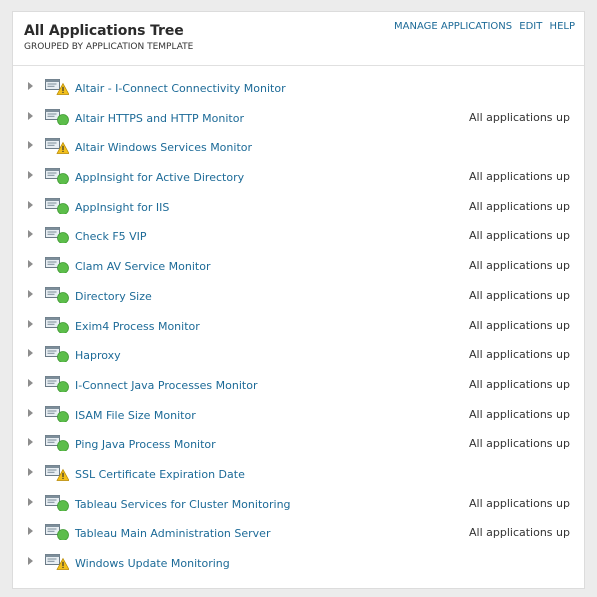 Image resolution: width=597 pixels, height=597 pixels. Describe the element at coordinates (530, 26) in the screenshot. I see `edit-link: EDIT` at that location.